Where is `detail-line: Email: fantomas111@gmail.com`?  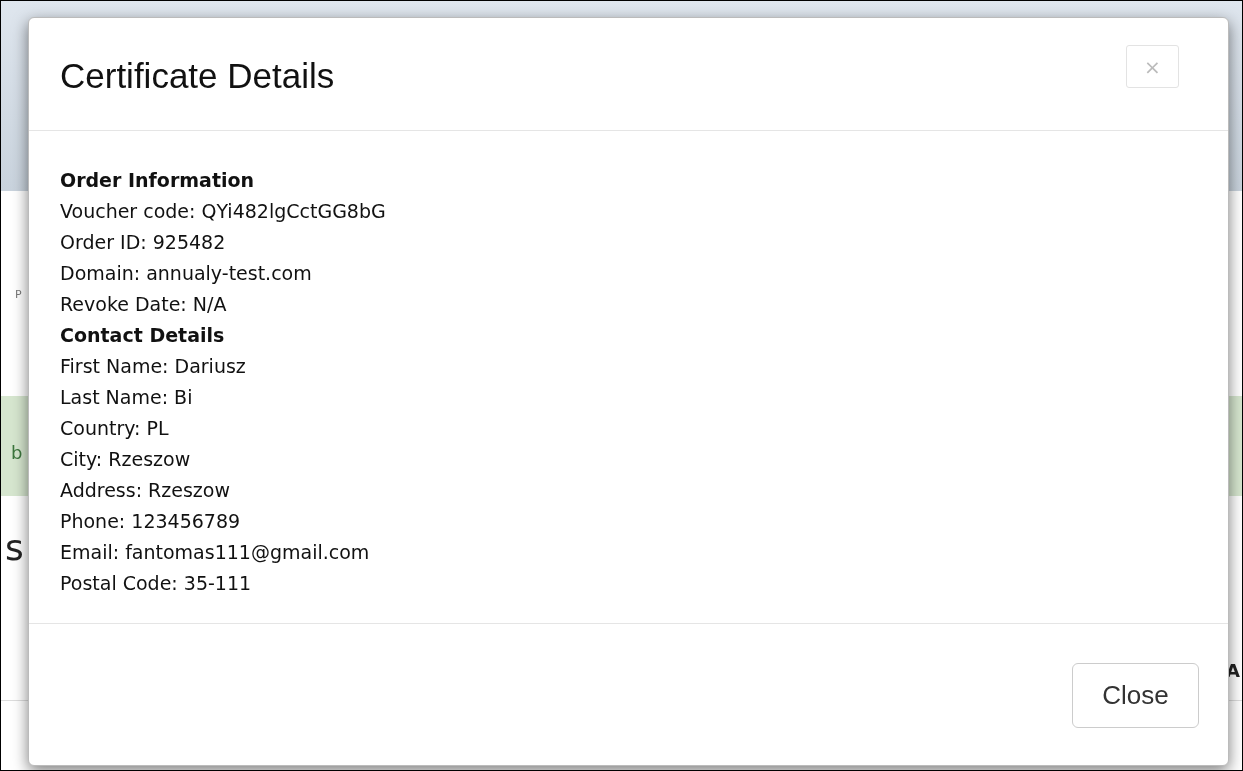 detail-line: Email: fantomas111@gmail.com is located at coordinates (215, 552).